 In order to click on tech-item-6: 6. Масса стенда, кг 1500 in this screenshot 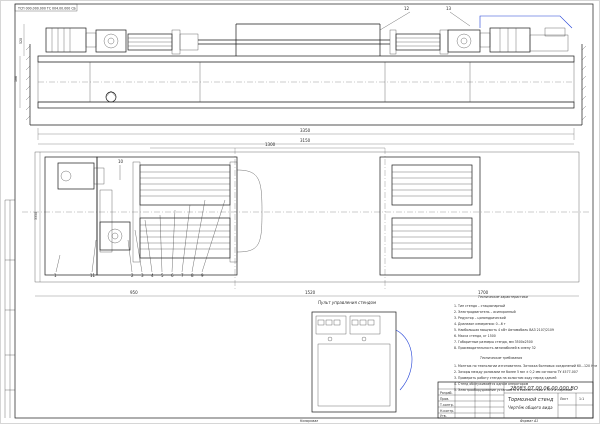, I will do `click(475, 336)`.